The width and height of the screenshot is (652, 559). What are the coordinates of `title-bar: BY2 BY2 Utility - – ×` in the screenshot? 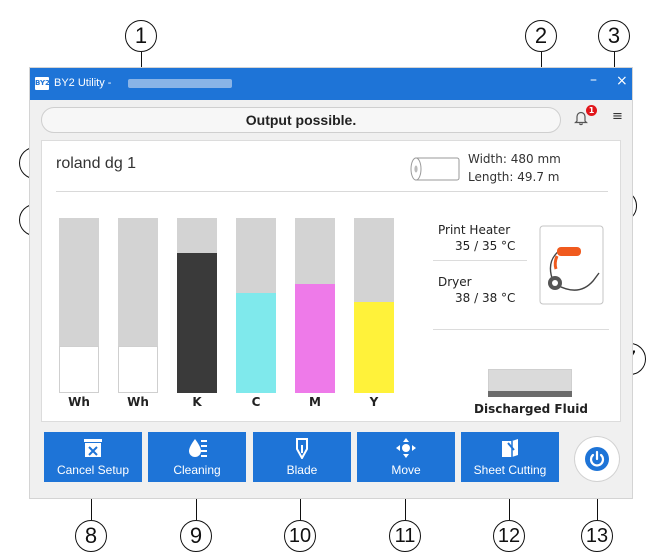 It's located at (331, 84).